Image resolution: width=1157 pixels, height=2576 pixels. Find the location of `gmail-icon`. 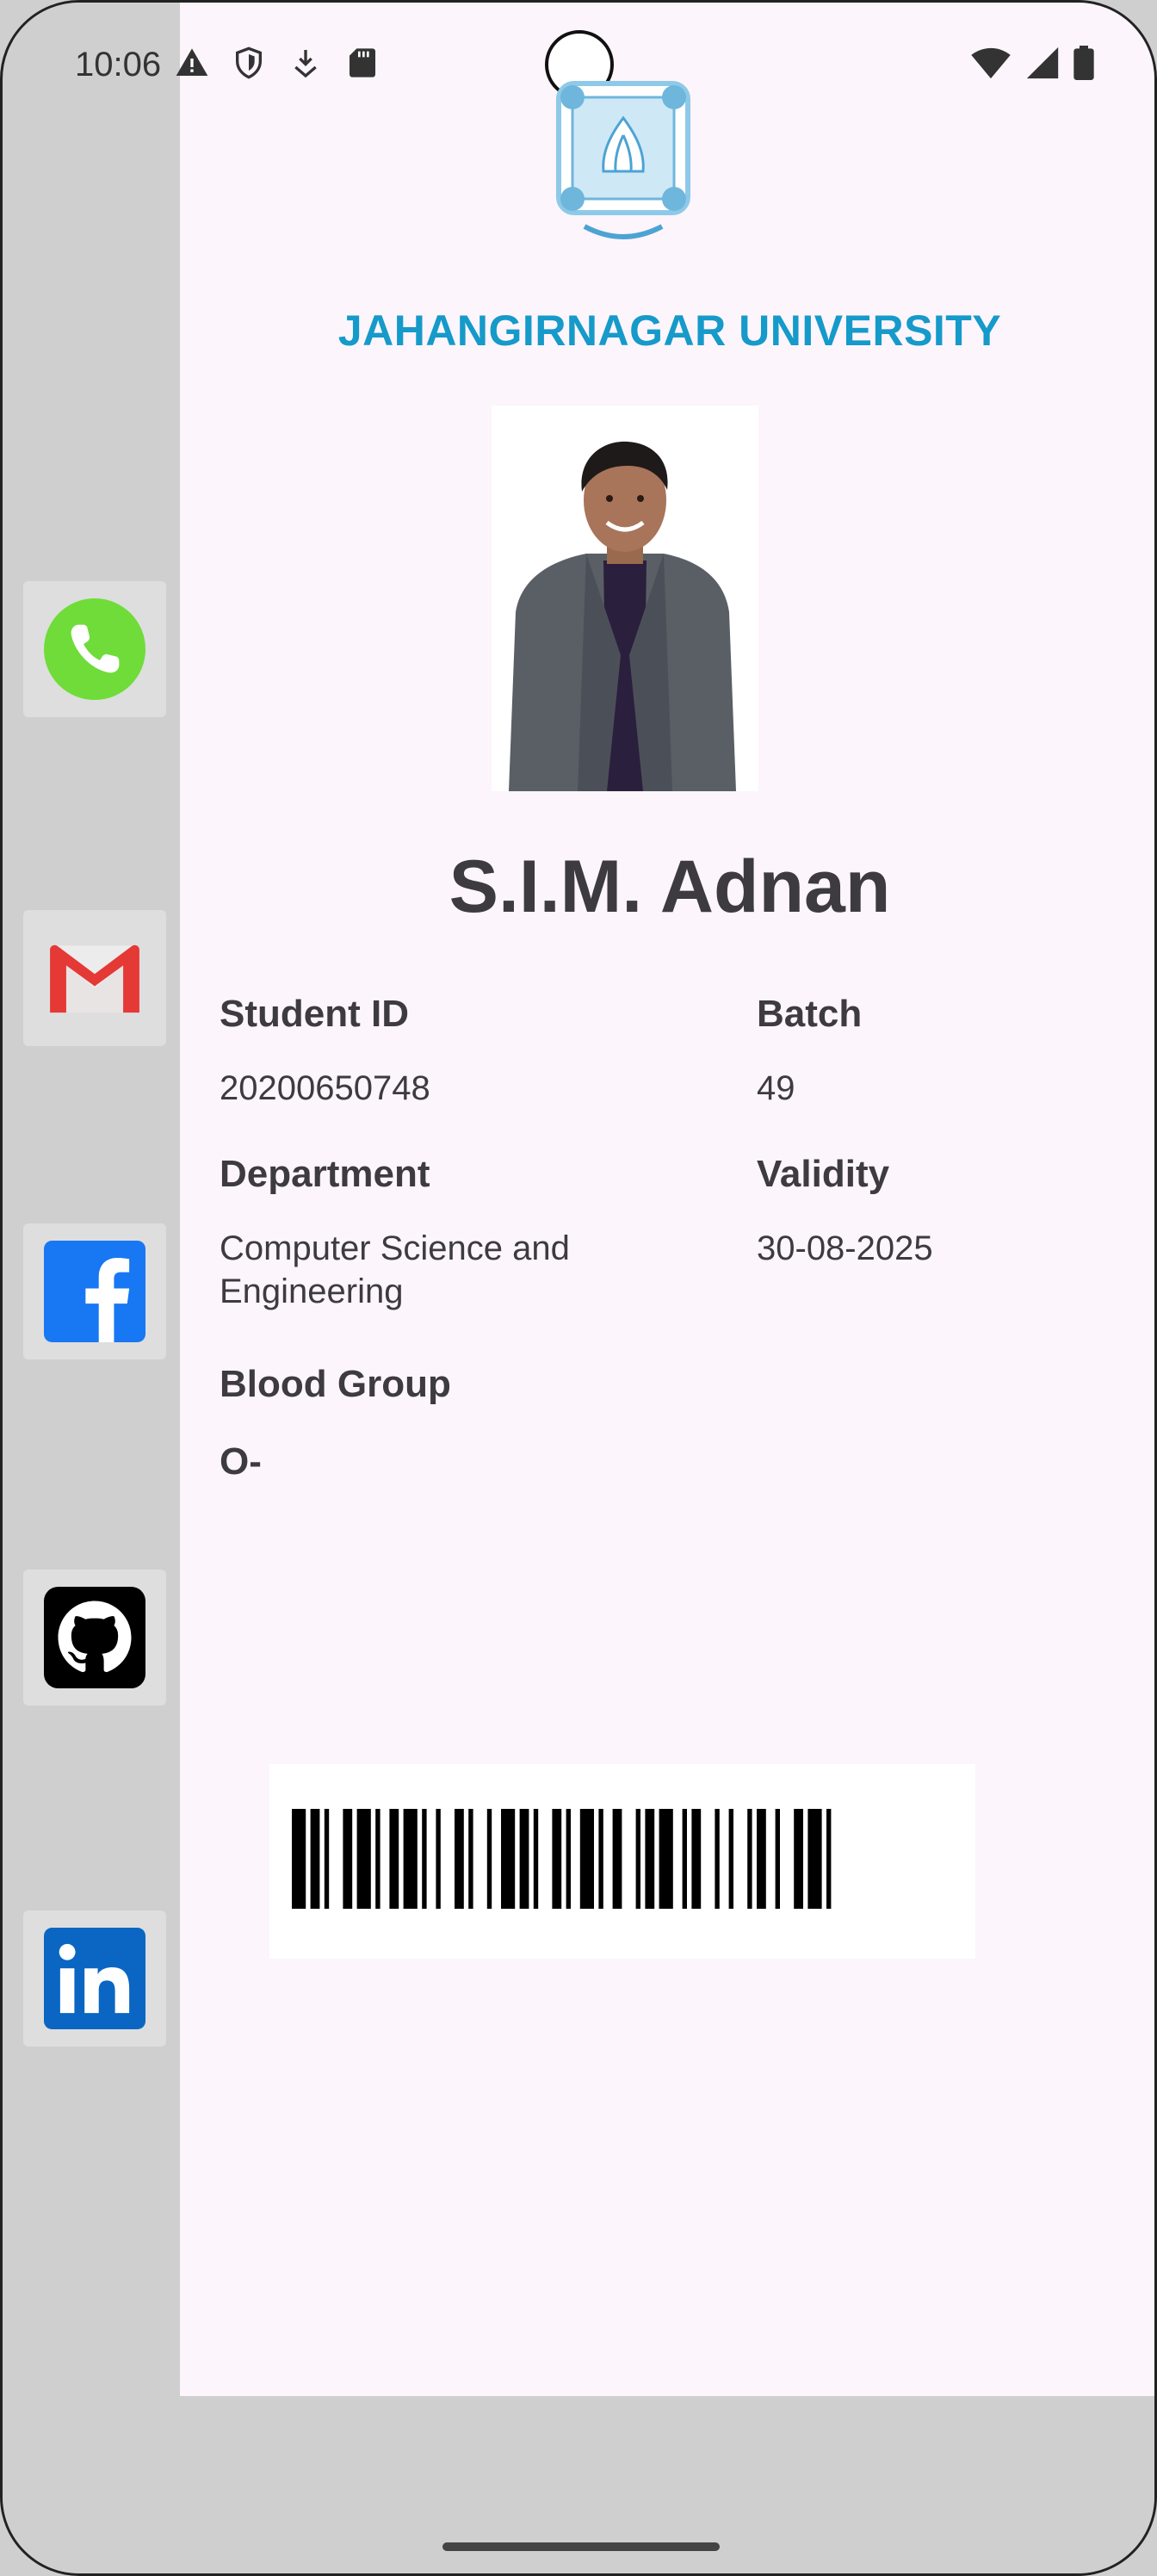

gmail-icon is located at coordinates (94, 979).